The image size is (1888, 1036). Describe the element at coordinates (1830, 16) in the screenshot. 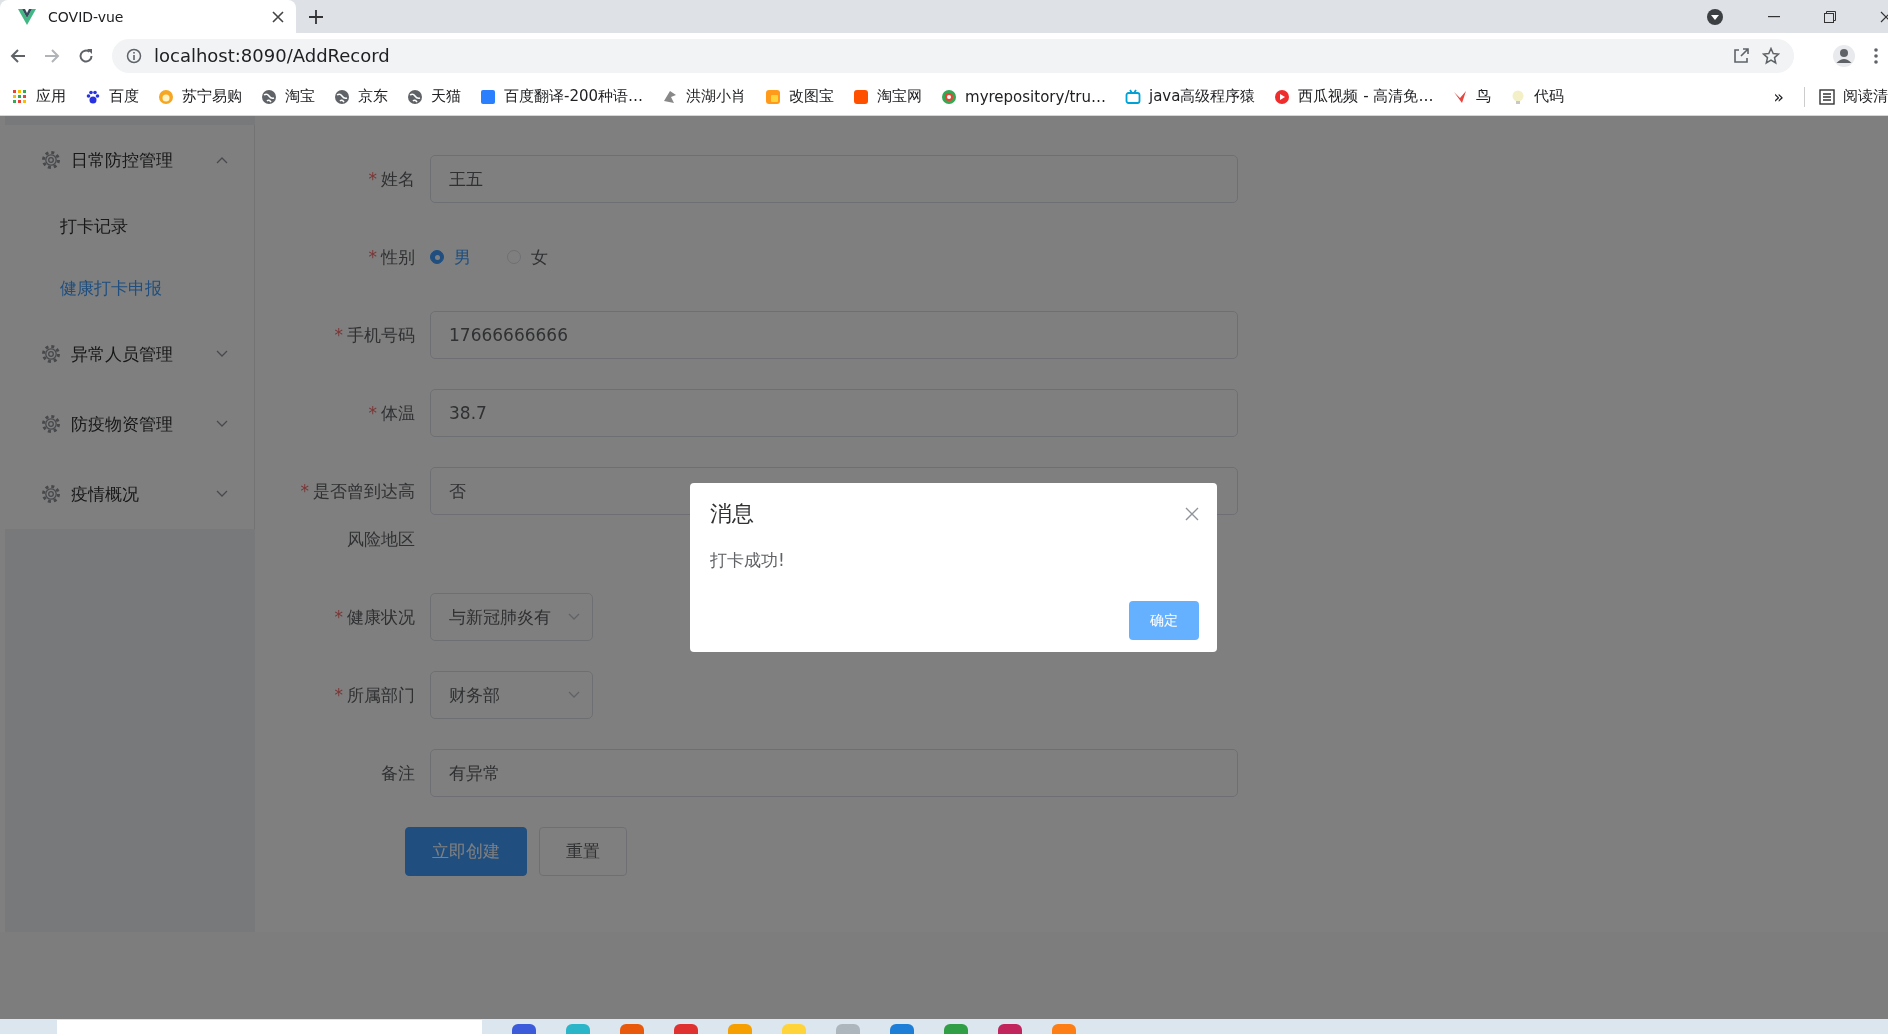

I see `restore-icon` at that location.